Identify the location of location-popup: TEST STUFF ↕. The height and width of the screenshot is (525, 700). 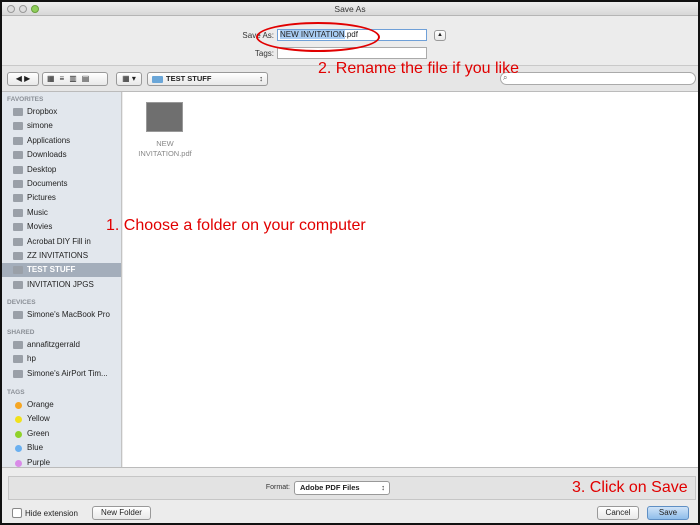
(207, 79).